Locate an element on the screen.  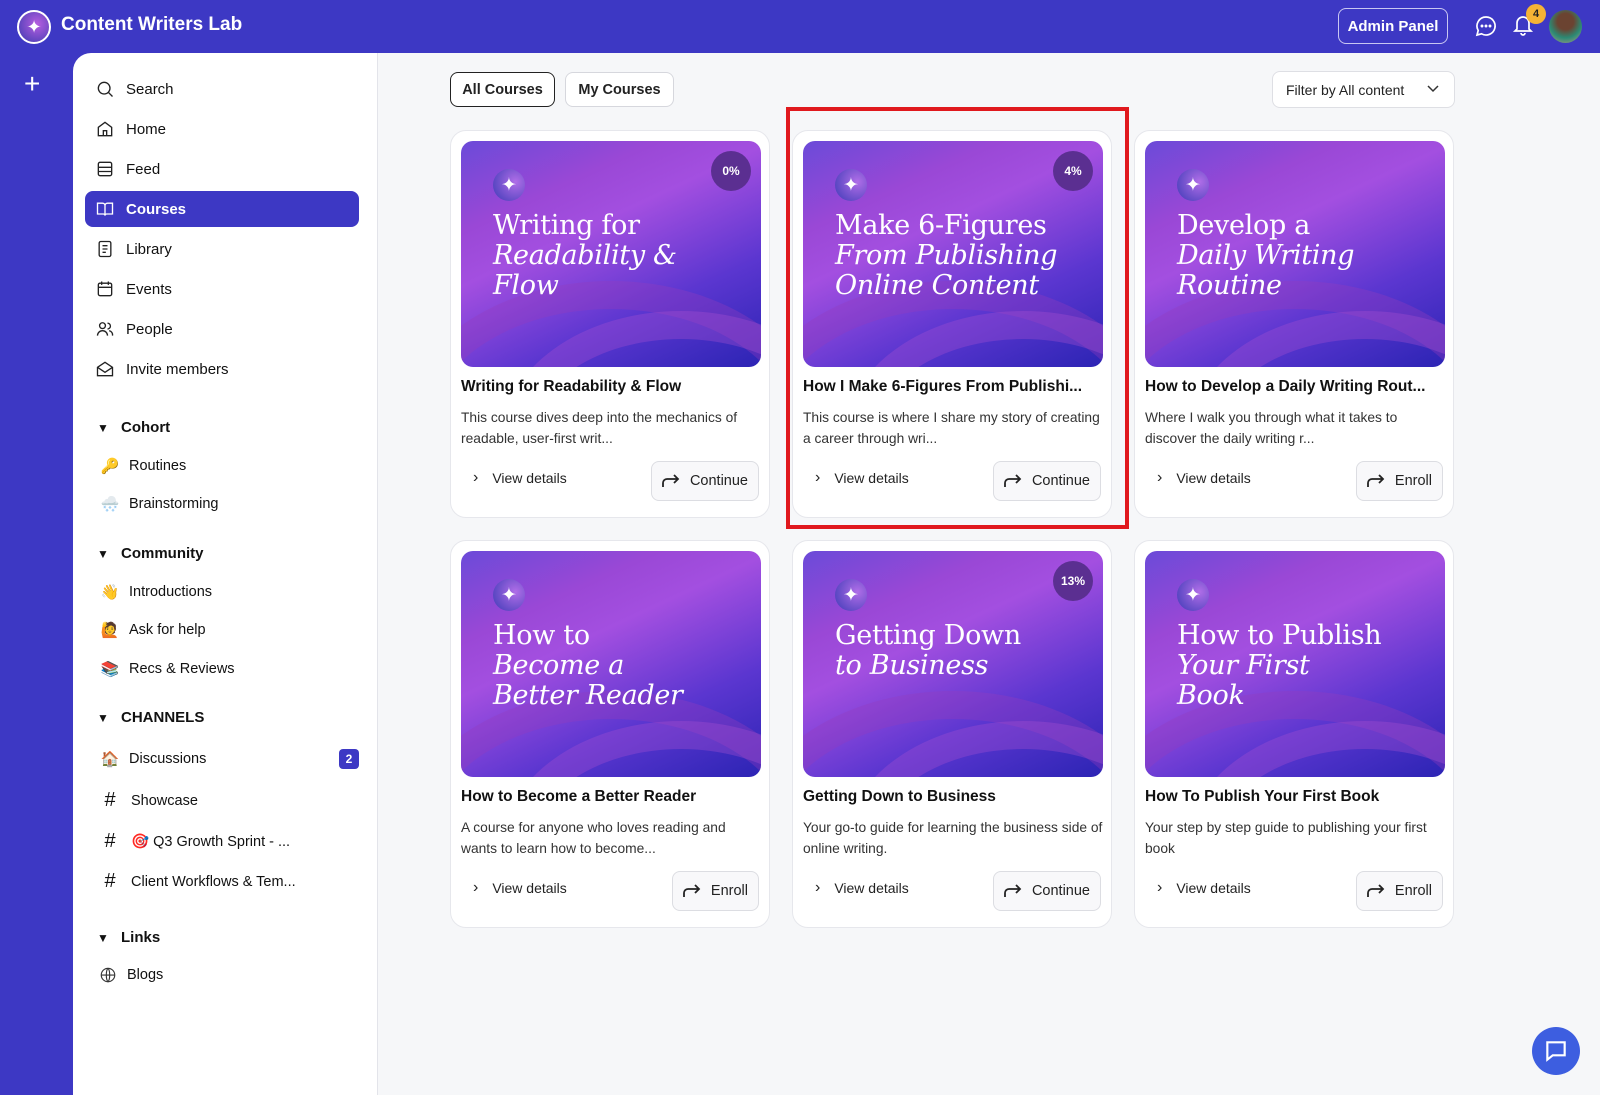
top-bar: ✦ Content Writers Lab Admin Panel 4 is located at coordinates (800, 26).